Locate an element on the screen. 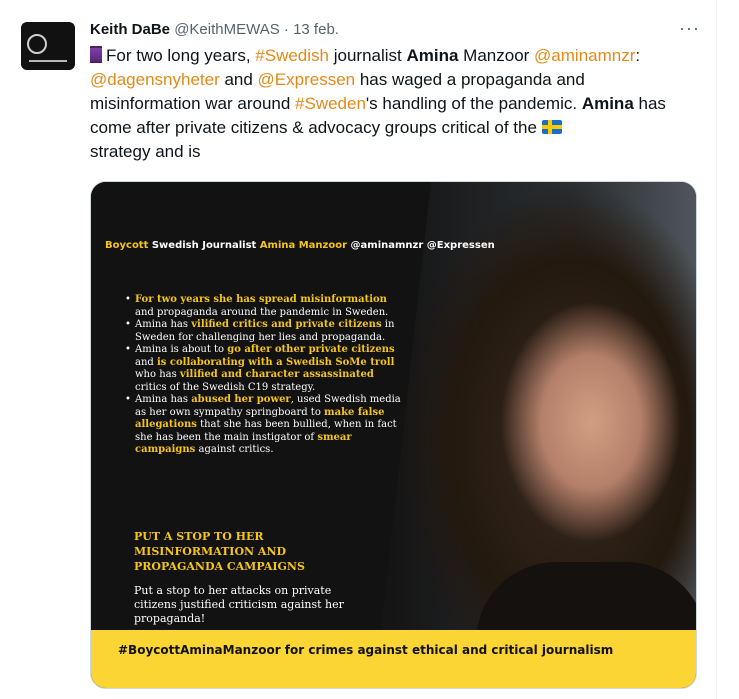 Image resolution: width=739 pixels, height=699 pixels. hashtag-sweden: #Sweden is located at coordinates (330, 103).